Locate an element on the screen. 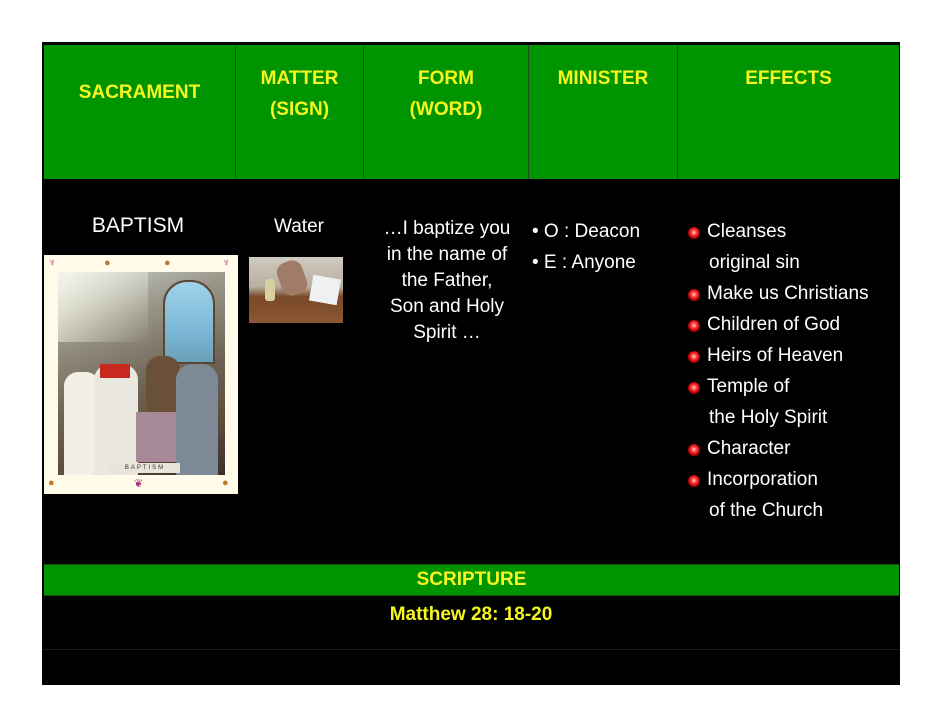 The width and height of the screenshot is (942, 728). water-pouring-photo is located at coordinates (296, 290).